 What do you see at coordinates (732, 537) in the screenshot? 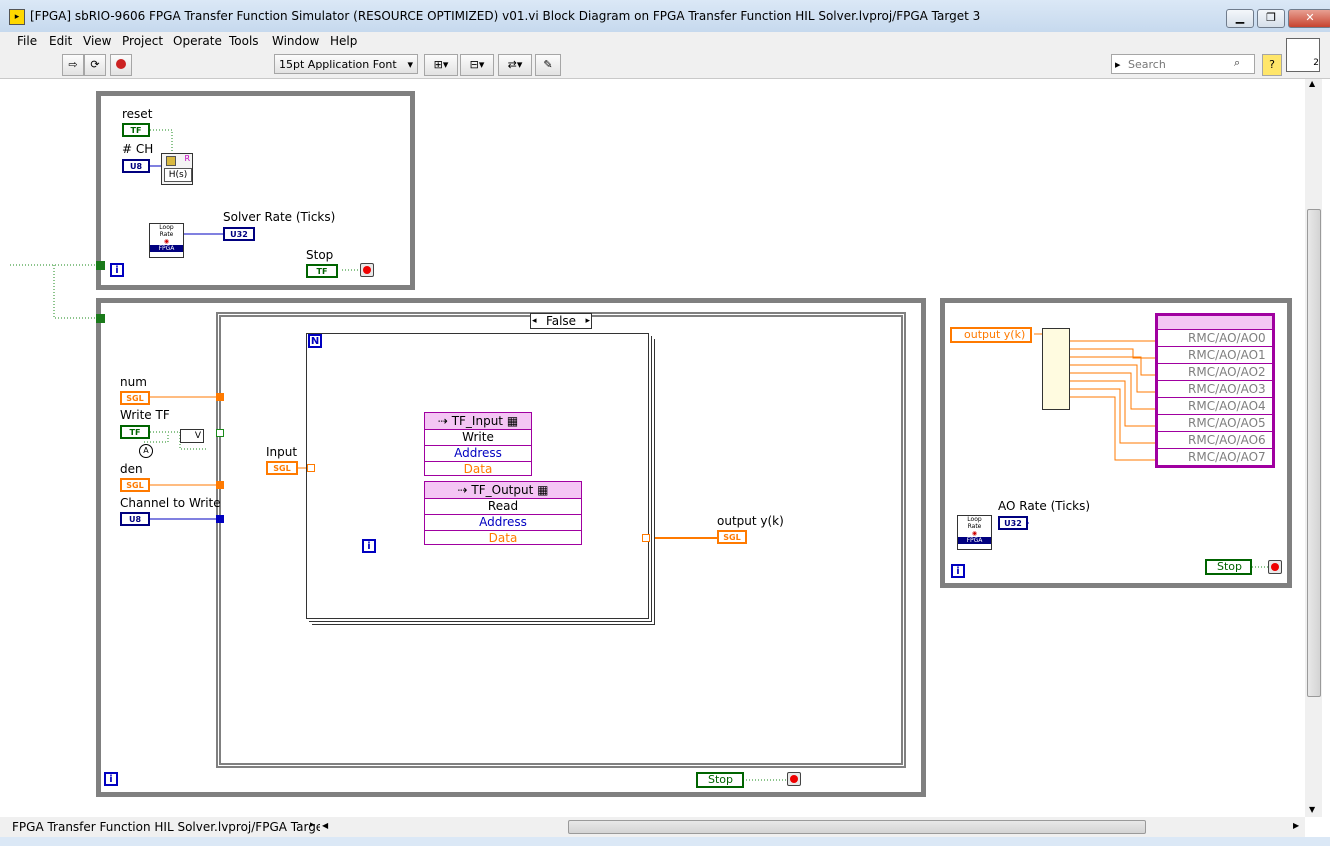
I see `output-indicator: SGL` at bounding box center [732, 537].